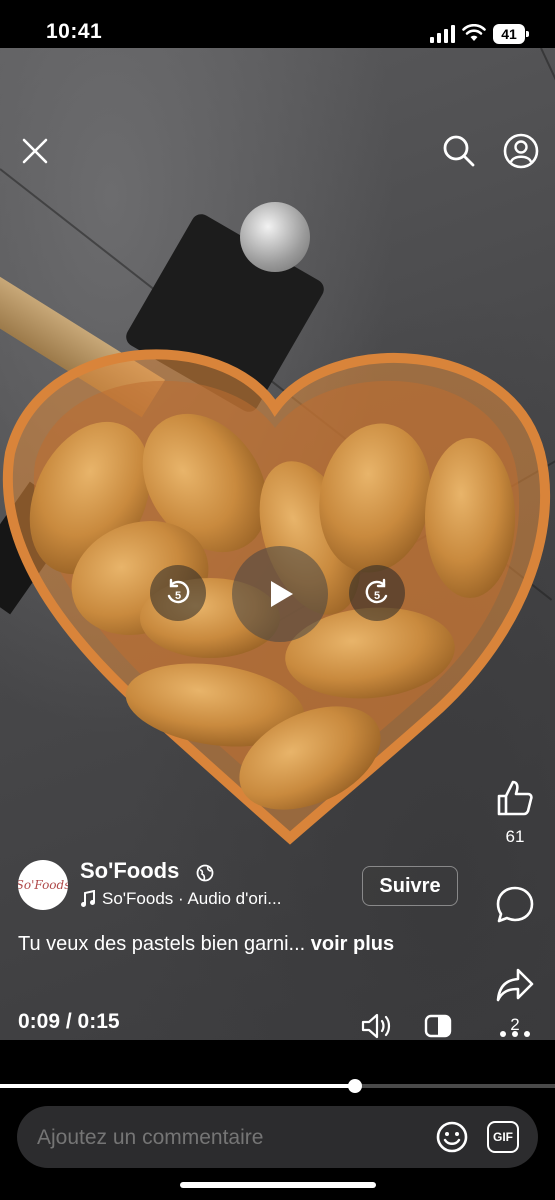 Image resolution: width=555 pixels, height=1200 pixels. I want to click on play-icon, so click(282, 594).